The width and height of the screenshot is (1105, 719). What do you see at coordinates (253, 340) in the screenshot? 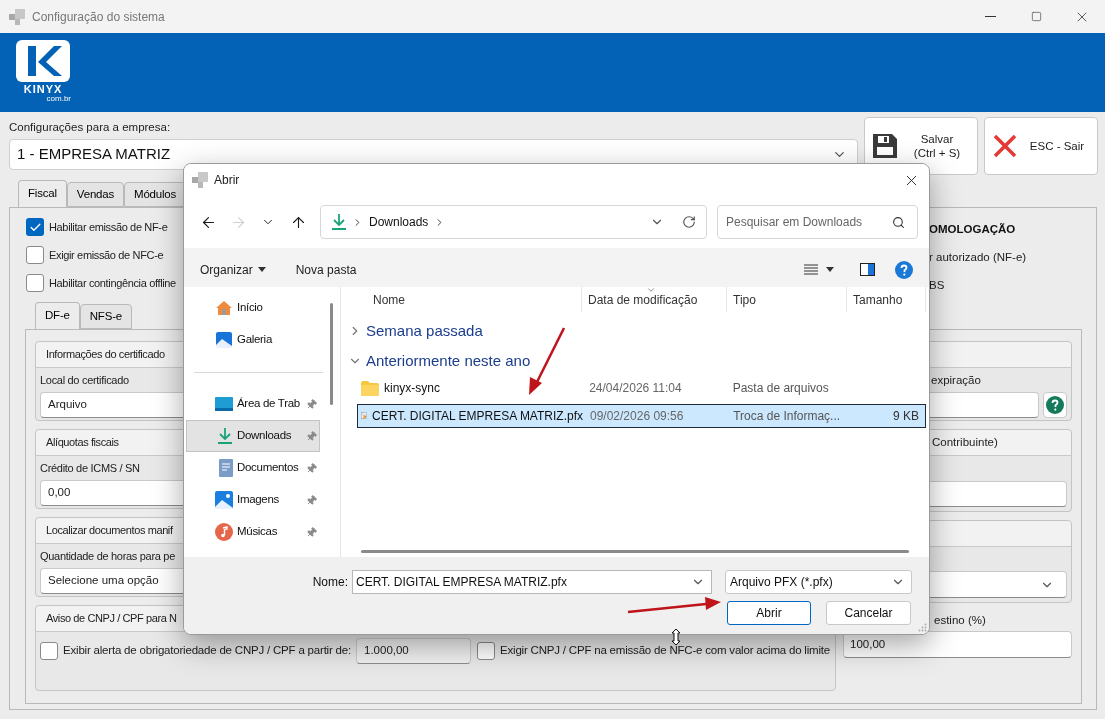
I see `navigation-item: Galeria` at bounding box center [253, 340].